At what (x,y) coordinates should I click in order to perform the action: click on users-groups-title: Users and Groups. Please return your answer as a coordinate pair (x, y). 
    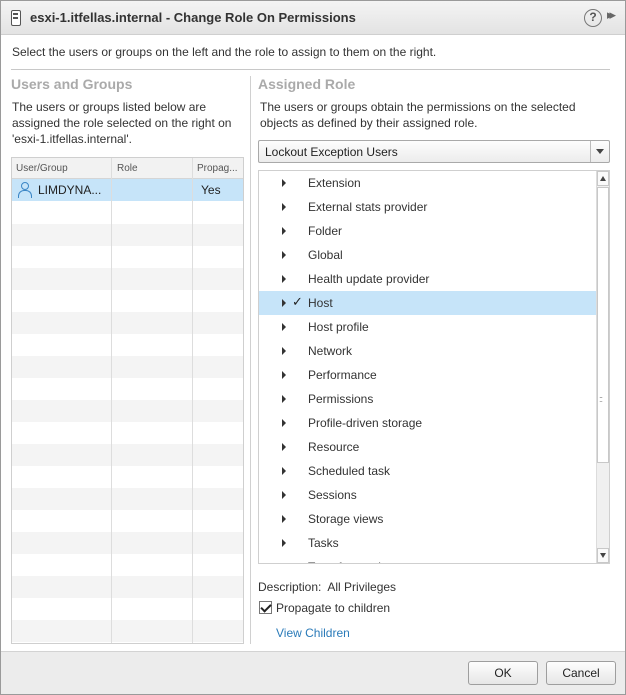
    Looking at the image, I should click on (72, 84).